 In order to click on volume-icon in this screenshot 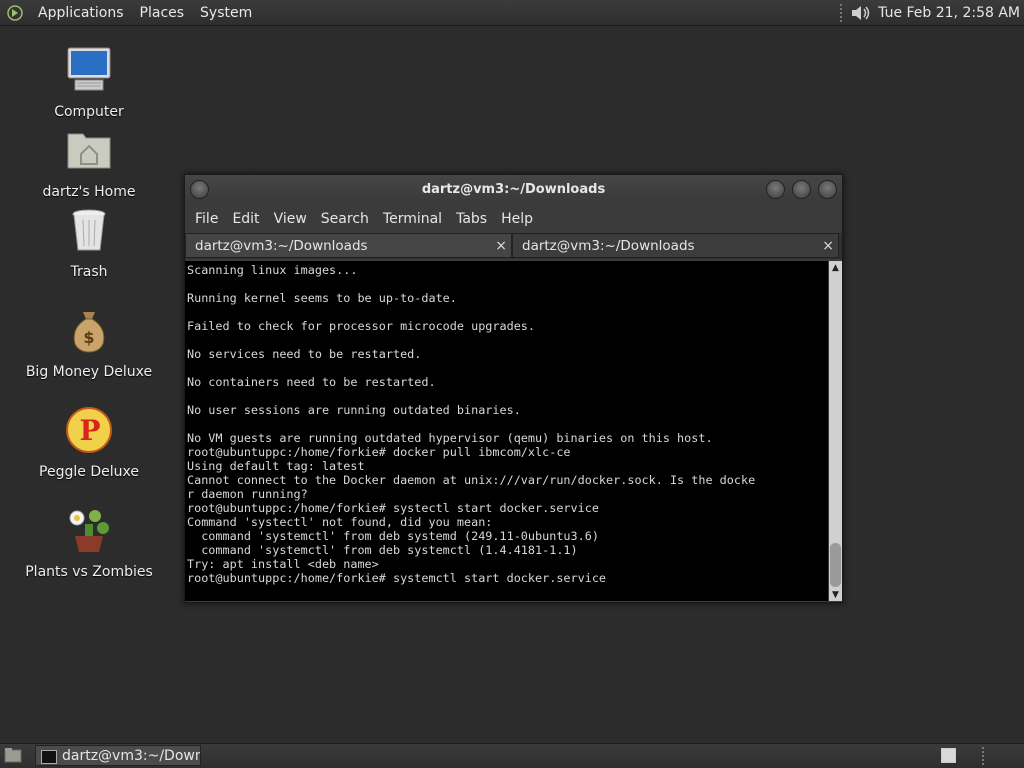, I will do `click(861, 13)`.